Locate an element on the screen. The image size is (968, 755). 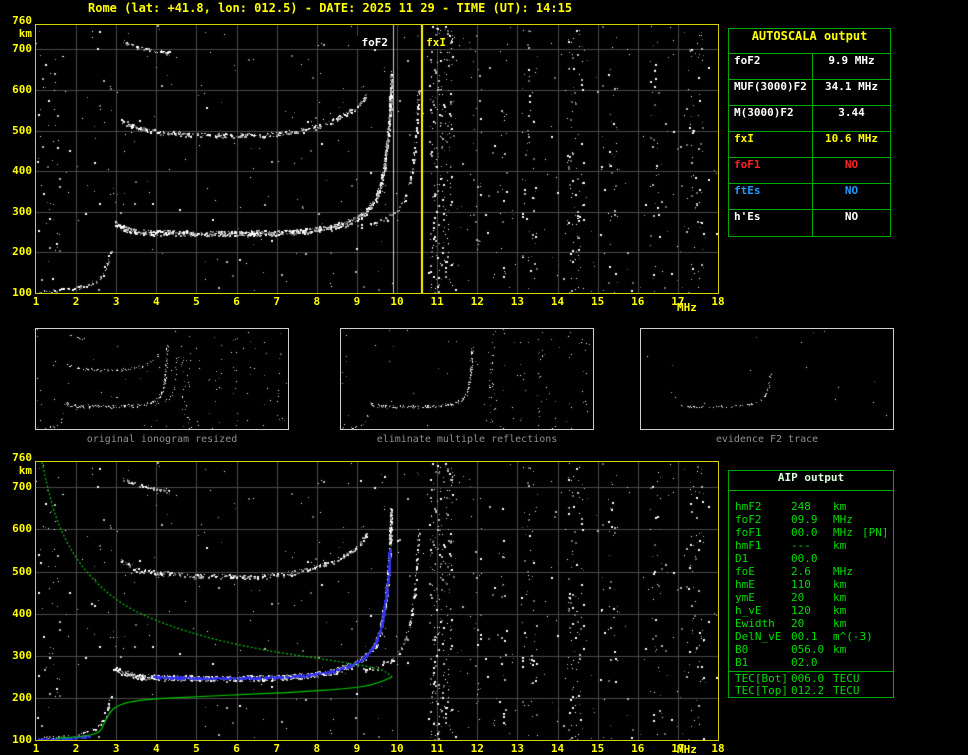
autoscala-row: ftEs NO is located at coordinates (809, 197).